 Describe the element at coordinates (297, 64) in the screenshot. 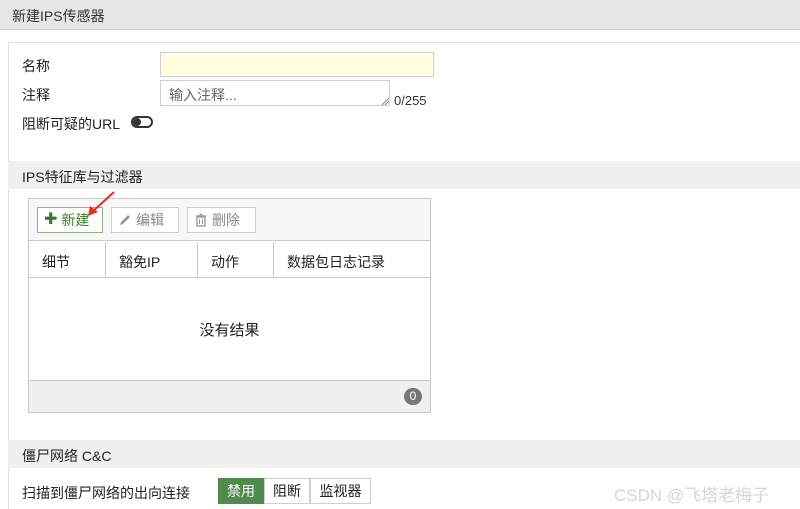

I see `name-input` at that location.